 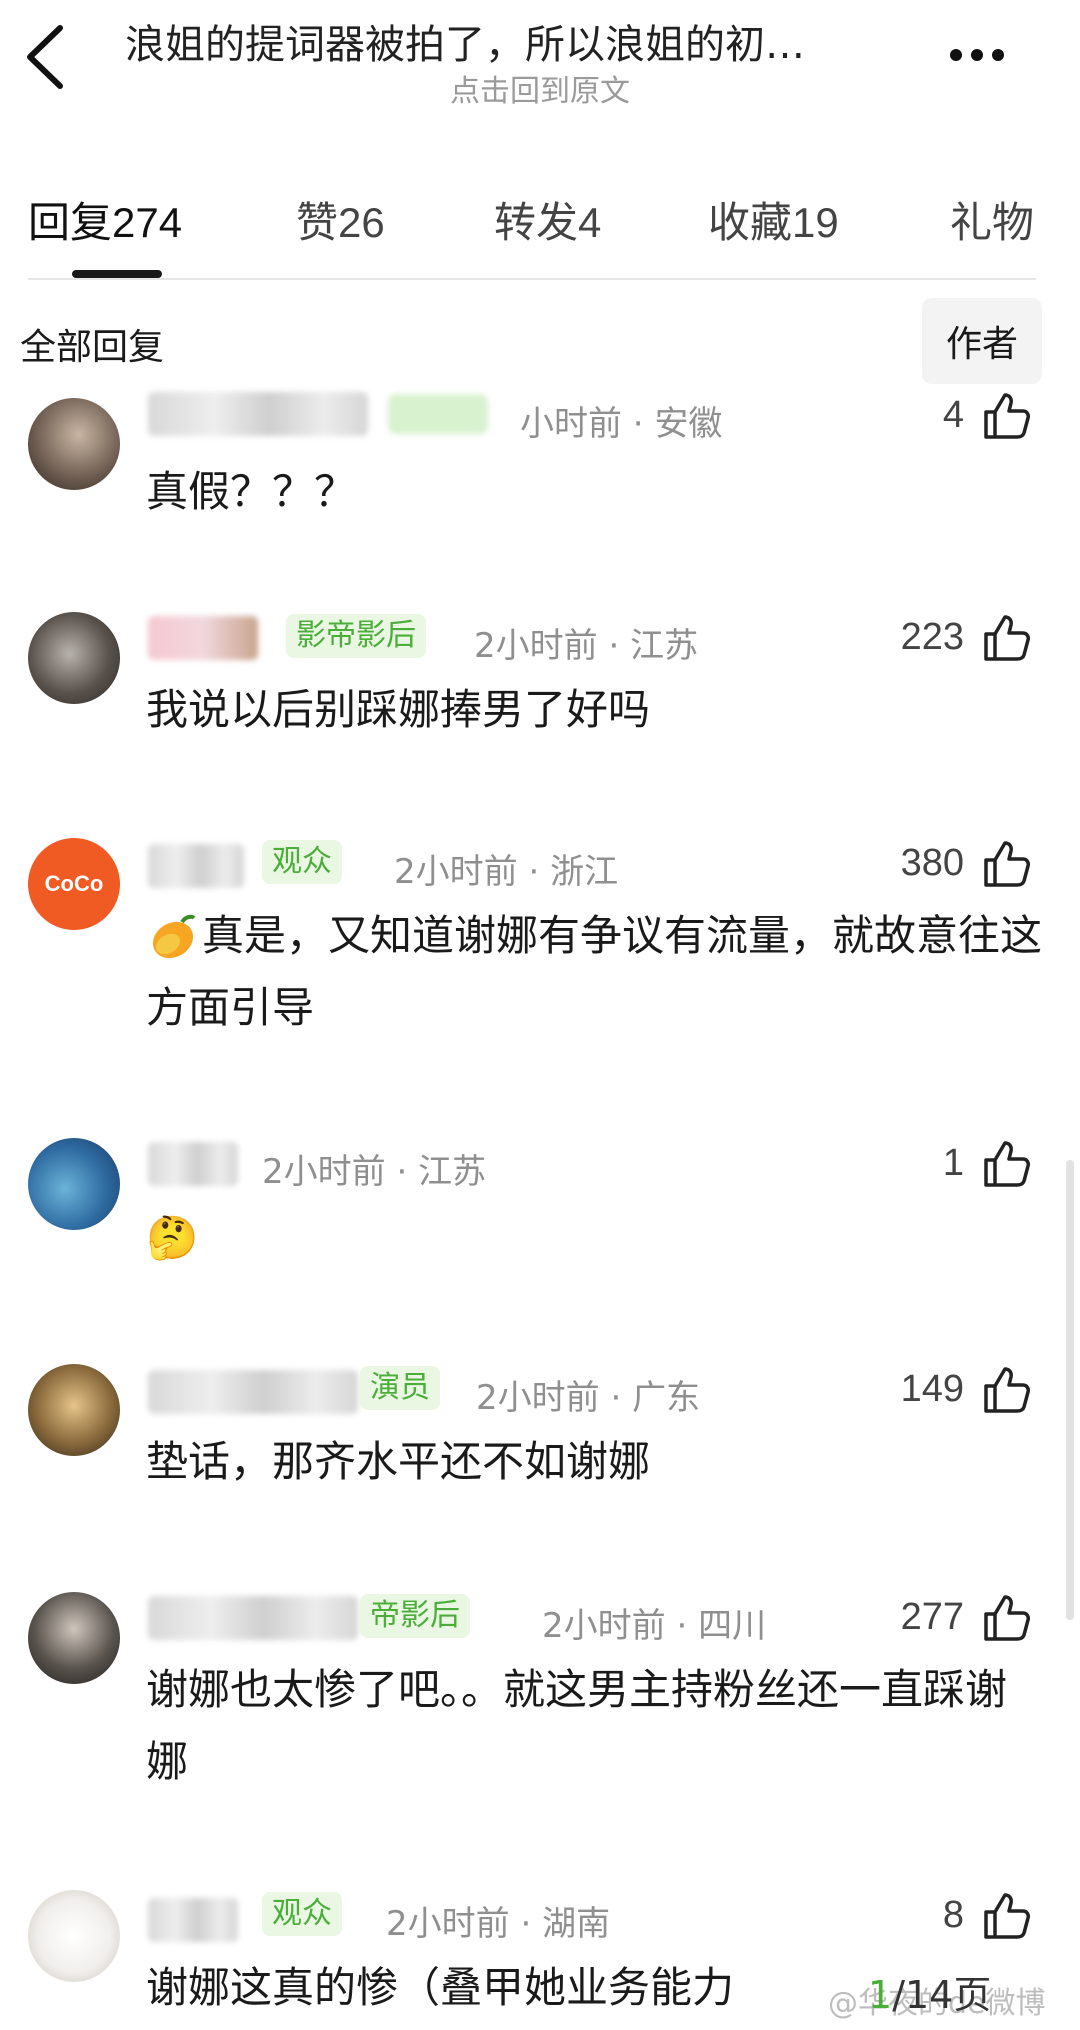 What do you see at coordinates (356, 636) in the screenshot?
I see `user-badge: 影帝影后` at bounding box center [356, 636].